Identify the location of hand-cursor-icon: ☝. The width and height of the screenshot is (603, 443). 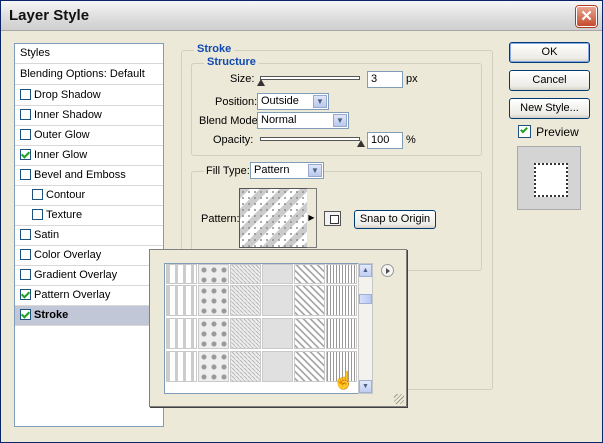
(344, 380).